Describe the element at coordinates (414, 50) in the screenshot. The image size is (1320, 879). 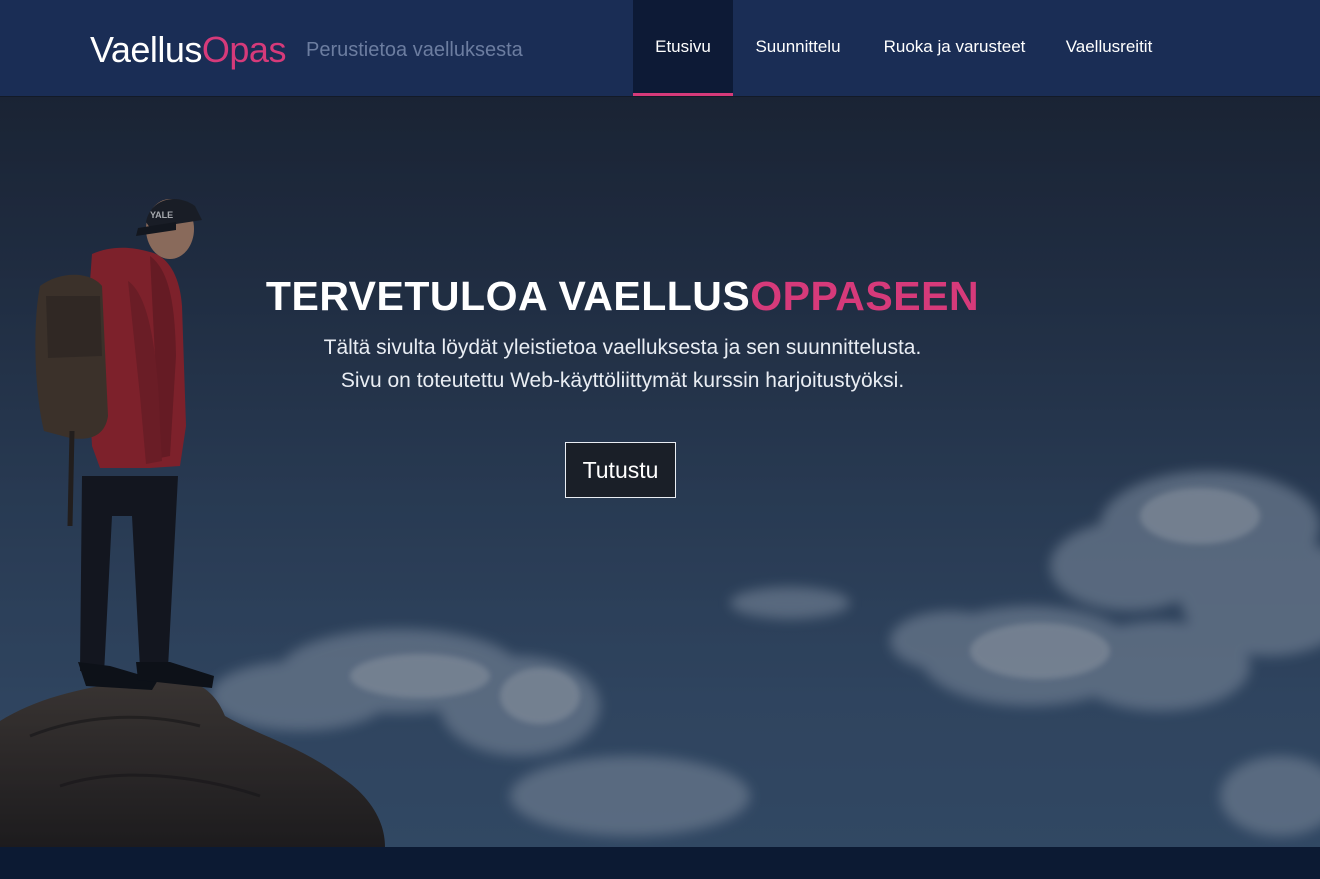
I see `site-tagline: Perustietoa vaelluksesta` at that location.